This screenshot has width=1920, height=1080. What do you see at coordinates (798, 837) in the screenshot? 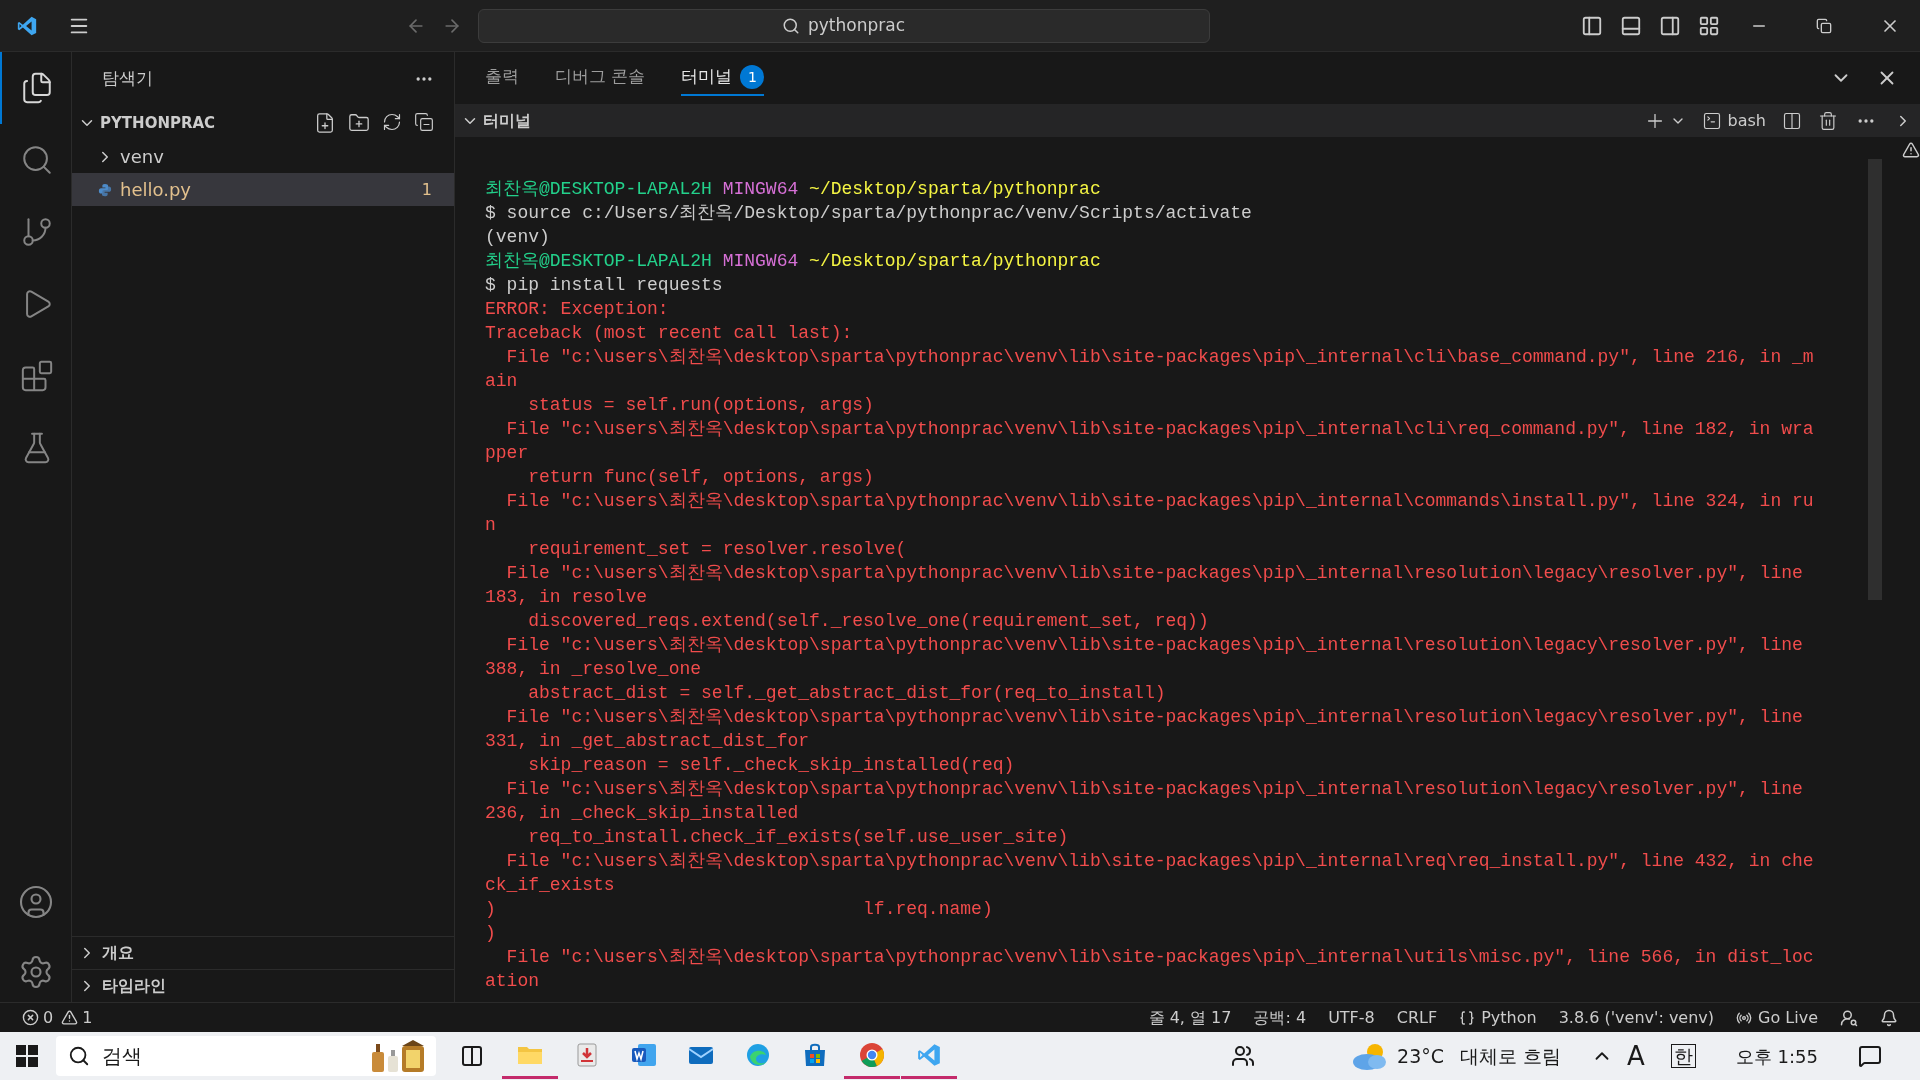
I see `error-line: req_to_install.check_if_exists(self.use_user_site)` at bounding box center [798, 837].